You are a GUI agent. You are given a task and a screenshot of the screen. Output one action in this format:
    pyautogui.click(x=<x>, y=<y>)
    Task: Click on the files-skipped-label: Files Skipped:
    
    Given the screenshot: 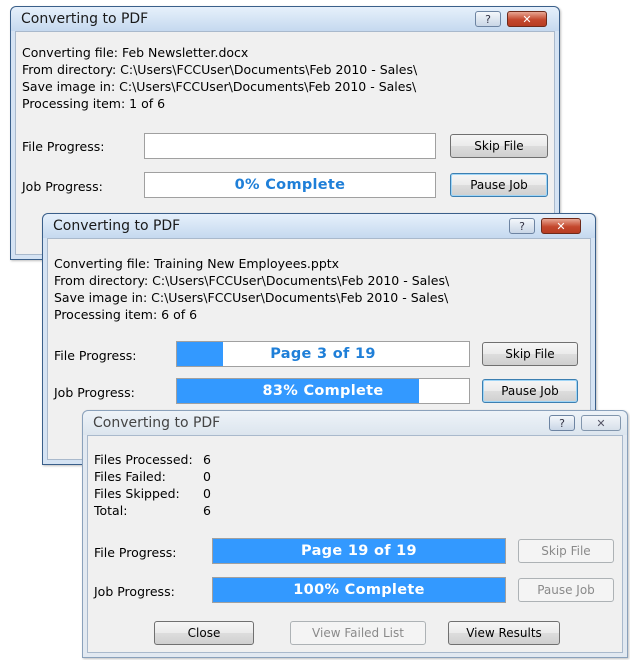 What is the action you would take?
    pyautogui.click(x=137, y=493)
    